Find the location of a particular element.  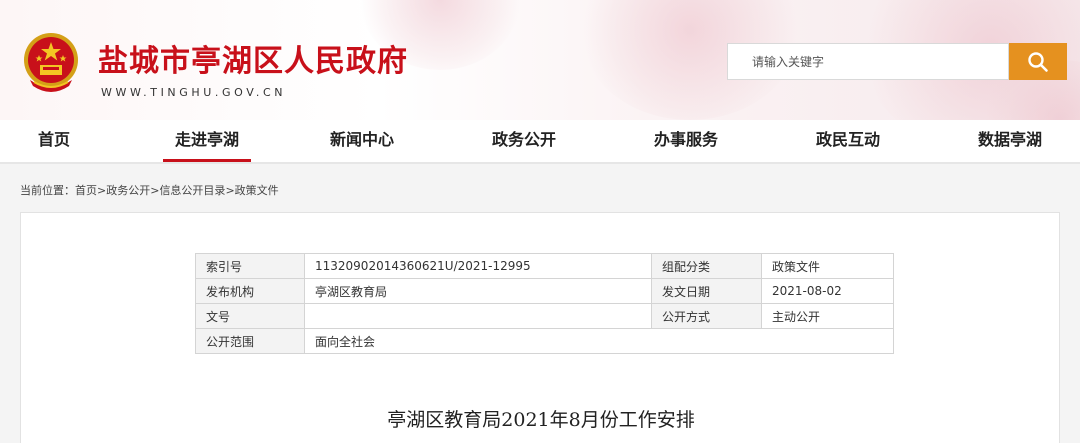

breadcrumb-item-policy: 政策文件 is located at coordinates (257, 190).